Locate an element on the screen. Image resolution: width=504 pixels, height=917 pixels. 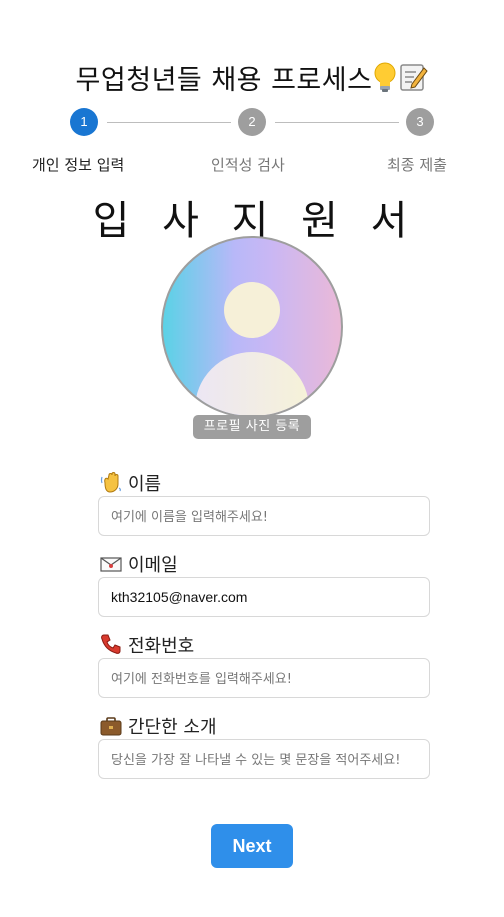
intro-label: 간단한 소개 is located at coordinates (158, 726).